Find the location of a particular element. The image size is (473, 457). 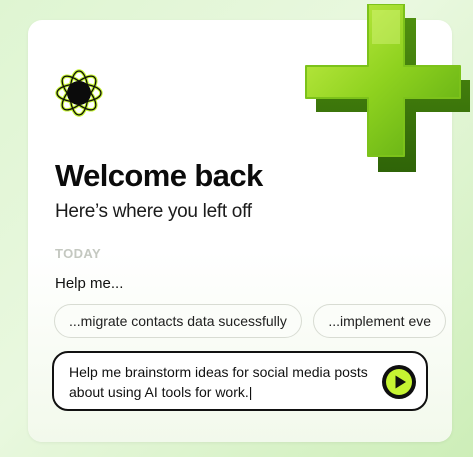

send-button is located at coordinates (399, 382).